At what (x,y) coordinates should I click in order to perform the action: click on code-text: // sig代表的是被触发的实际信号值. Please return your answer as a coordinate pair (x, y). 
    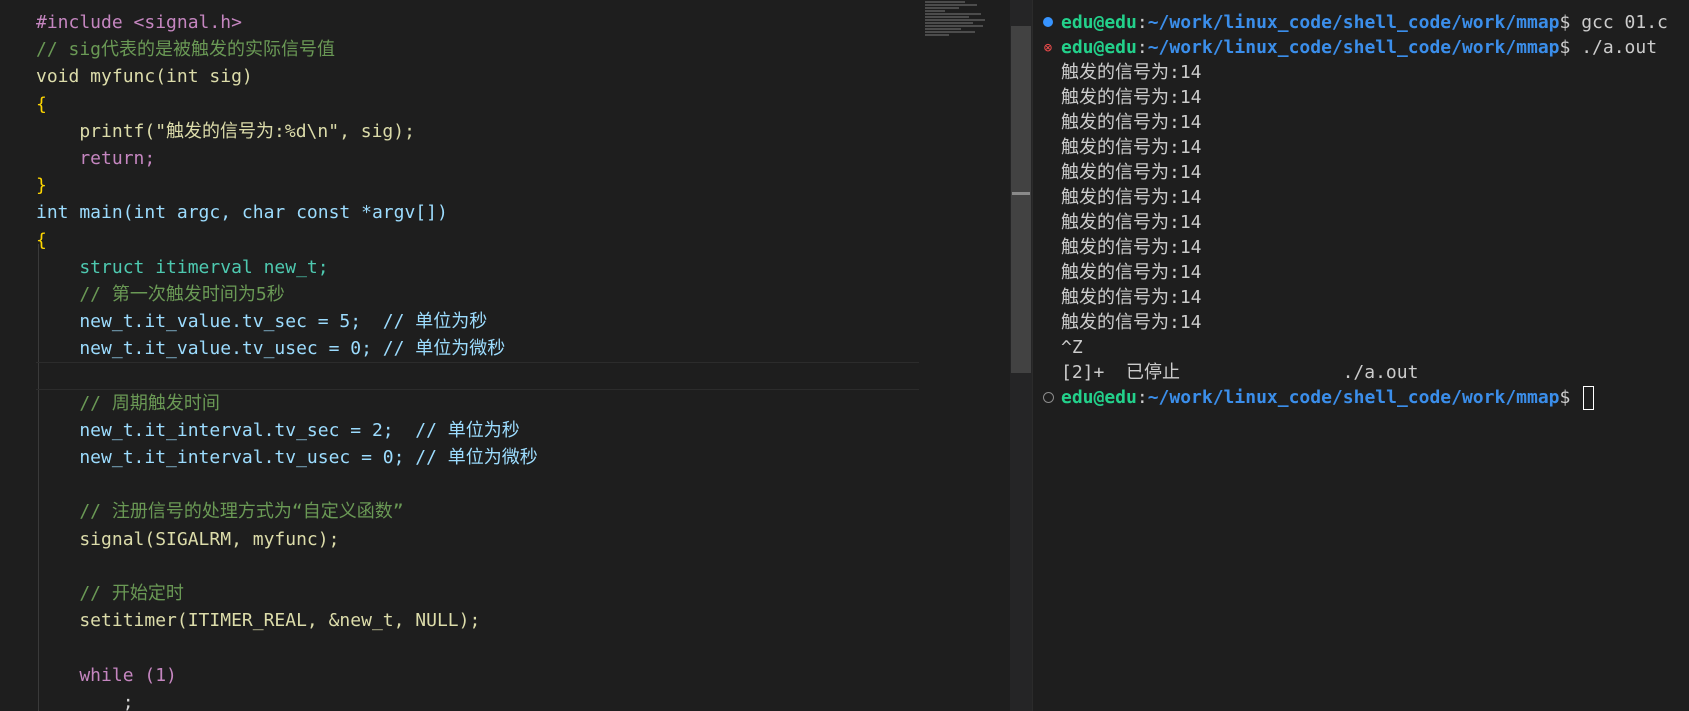
    Looking at the image, I should click on (186, 50).